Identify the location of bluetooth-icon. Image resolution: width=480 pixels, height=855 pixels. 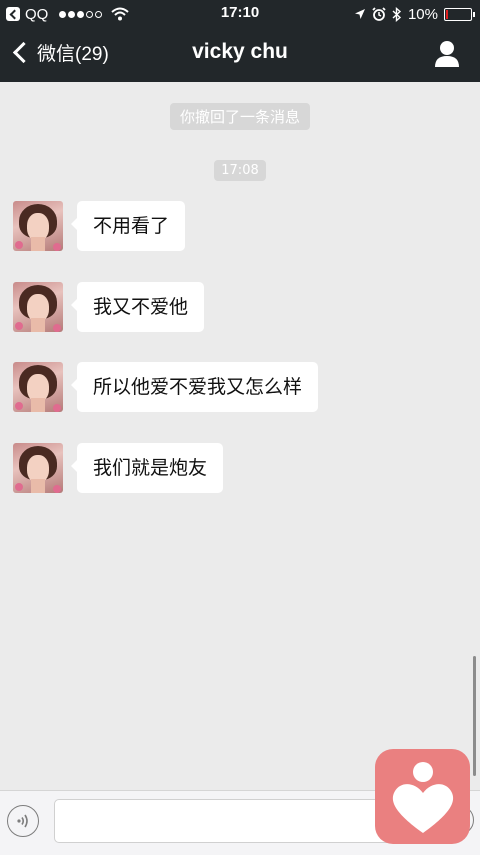
(397, 14).